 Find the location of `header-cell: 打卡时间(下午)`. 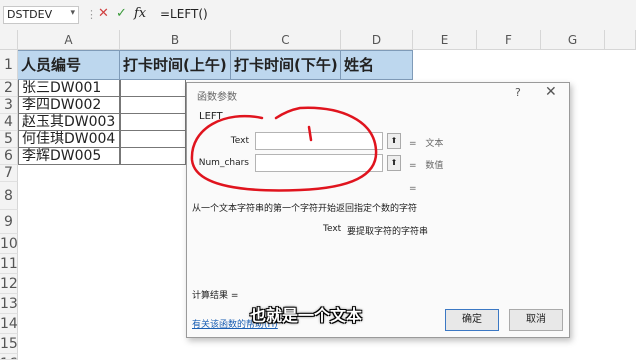

header-cell: 打卡时间(下午) is located at coordinates (286, 65).